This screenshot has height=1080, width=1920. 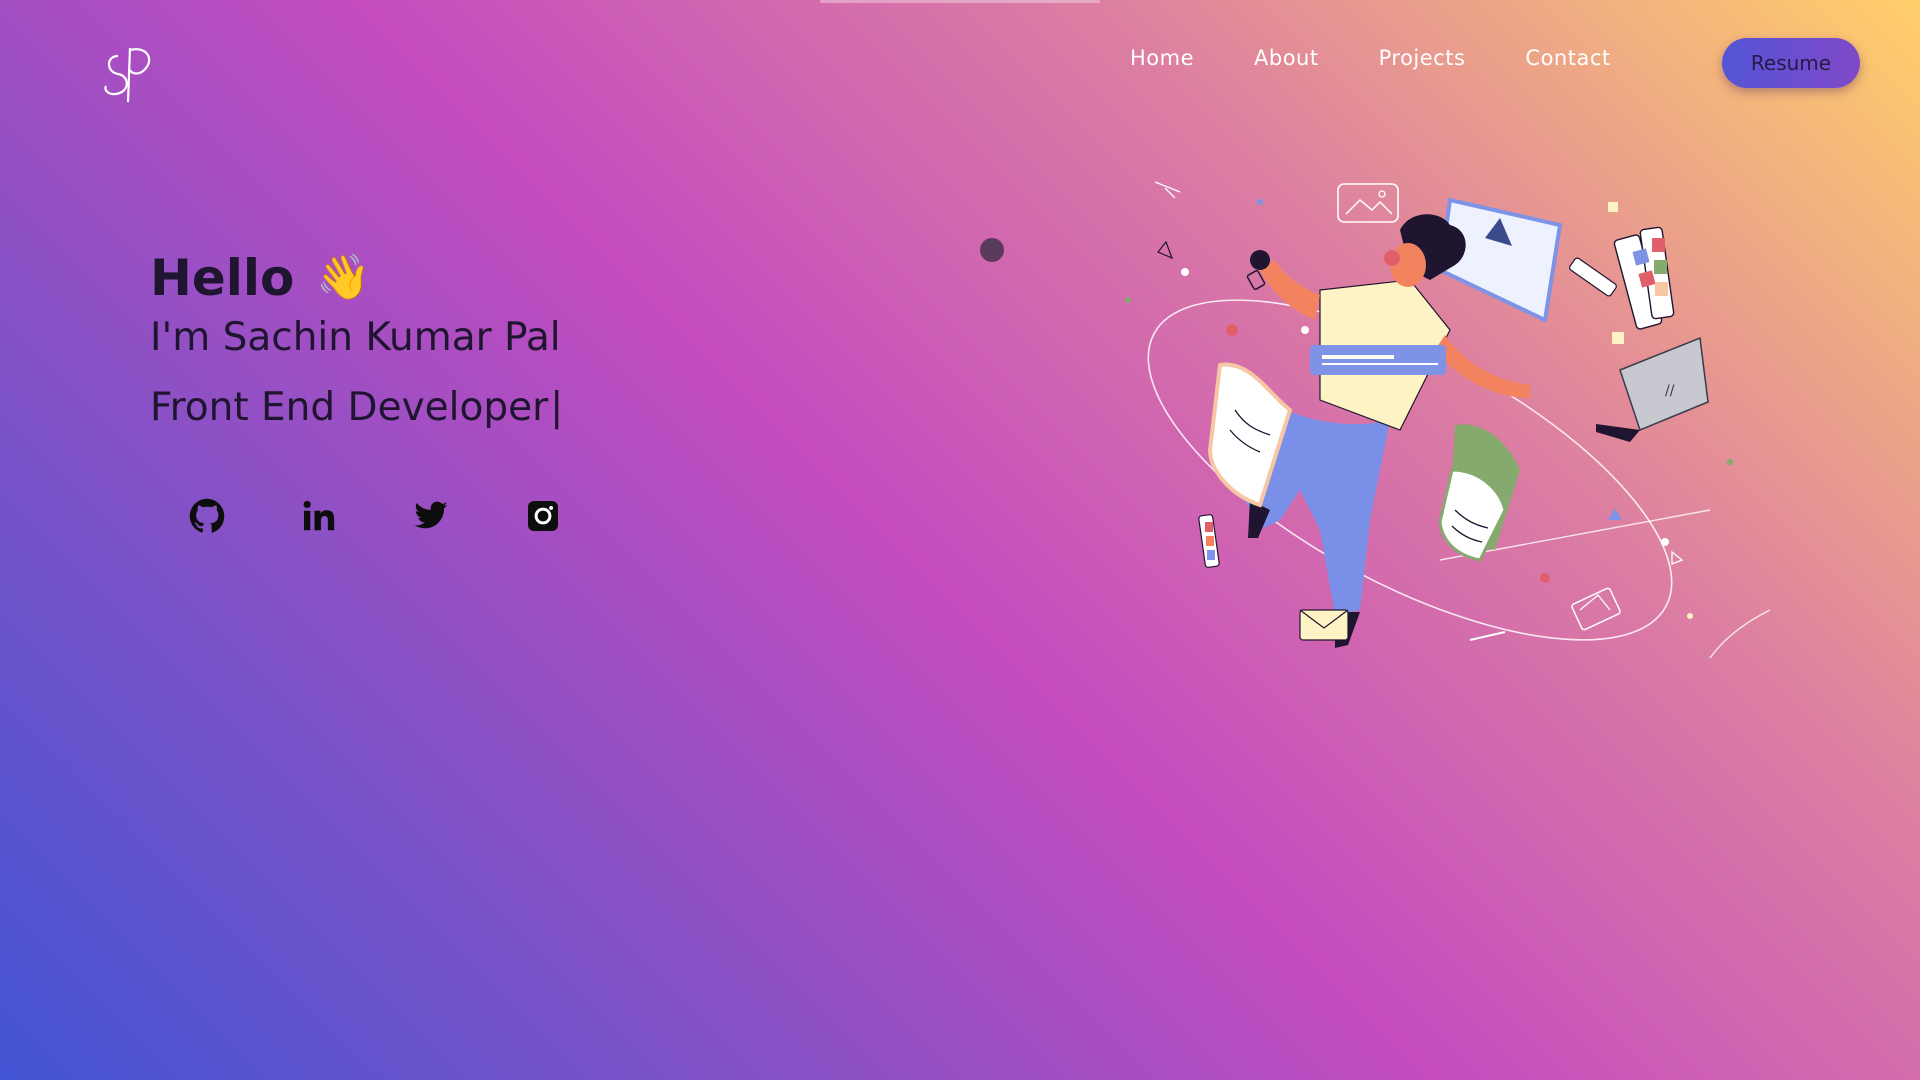 I want to click on github-icon, so click(x=207, y=515).